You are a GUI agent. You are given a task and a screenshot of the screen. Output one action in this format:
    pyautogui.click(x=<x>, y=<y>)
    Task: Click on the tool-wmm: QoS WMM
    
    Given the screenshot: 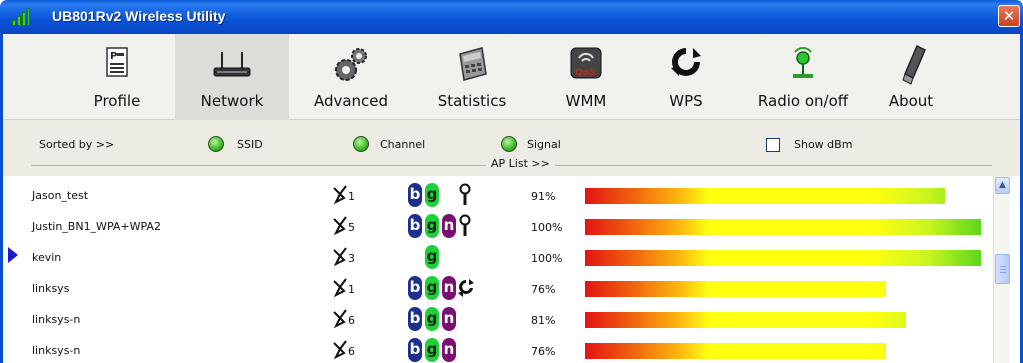 What is the action you would take?
    pyautogui.click(x=586, y=77)
    